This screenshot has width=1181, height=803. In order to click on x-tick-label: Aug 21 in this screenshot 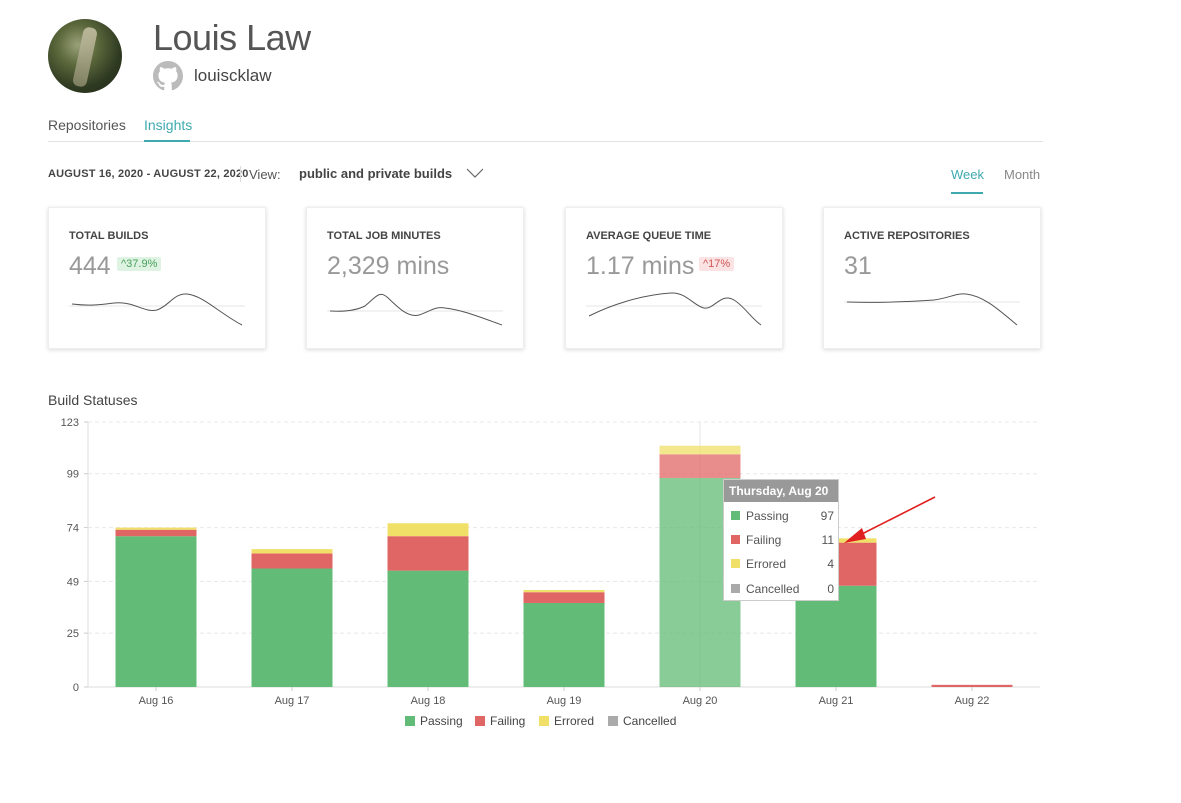, I will do `click(836, 701)`.